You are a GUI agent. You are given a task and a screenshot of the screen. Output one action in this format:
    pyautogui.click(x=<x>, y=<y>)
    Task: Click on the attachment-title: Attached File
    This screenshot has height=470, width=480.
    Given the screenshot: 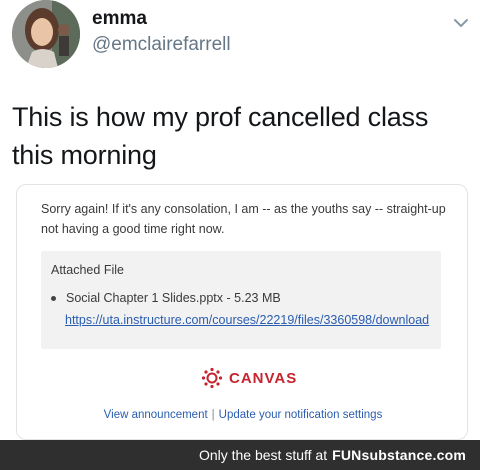 What is the action you would take?
    pyautogui.click(x=87, y=270)
    